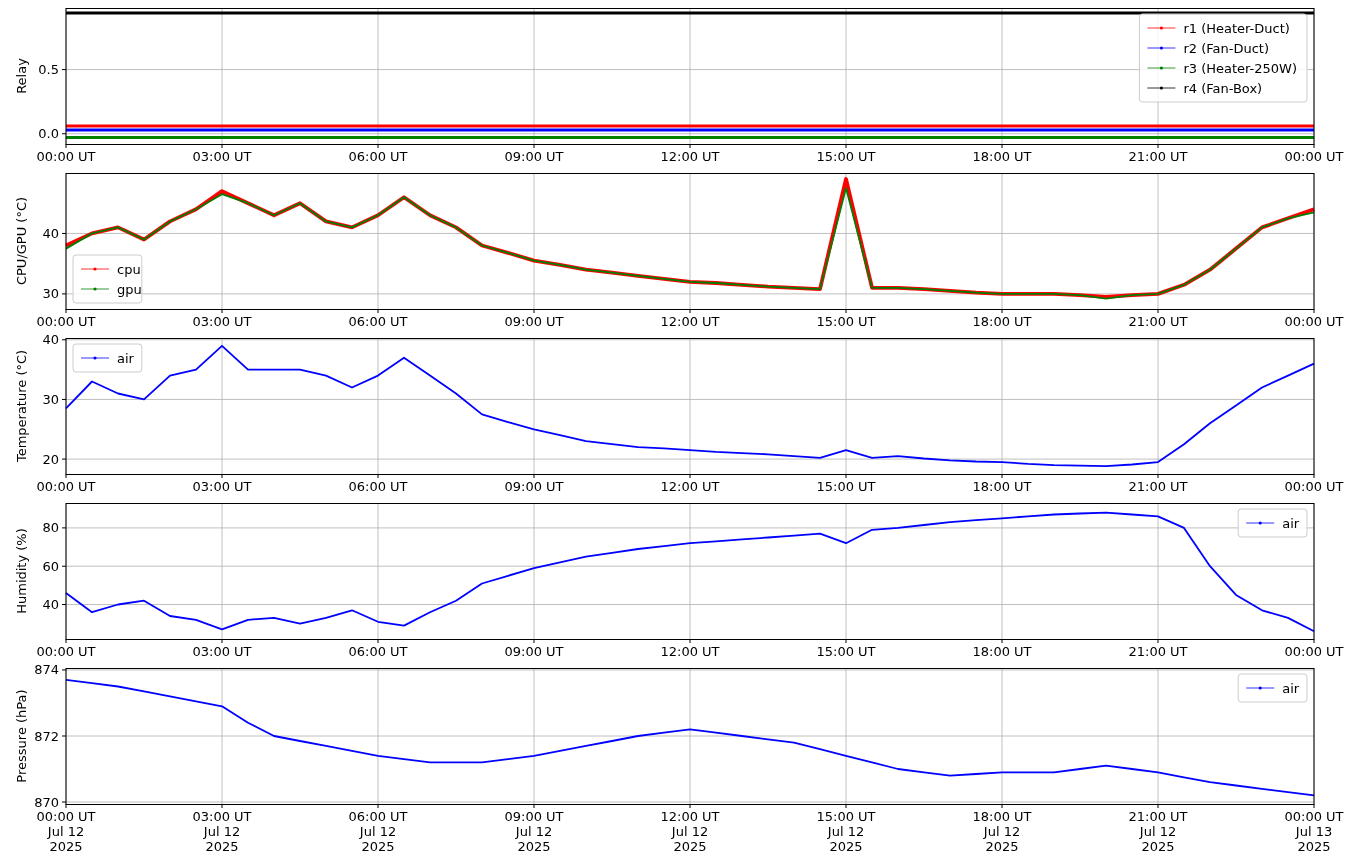 The height and width of the screenshot is (861, 1355). I want to click on y-axis-label: Temperature (°C), so click(21, 406).